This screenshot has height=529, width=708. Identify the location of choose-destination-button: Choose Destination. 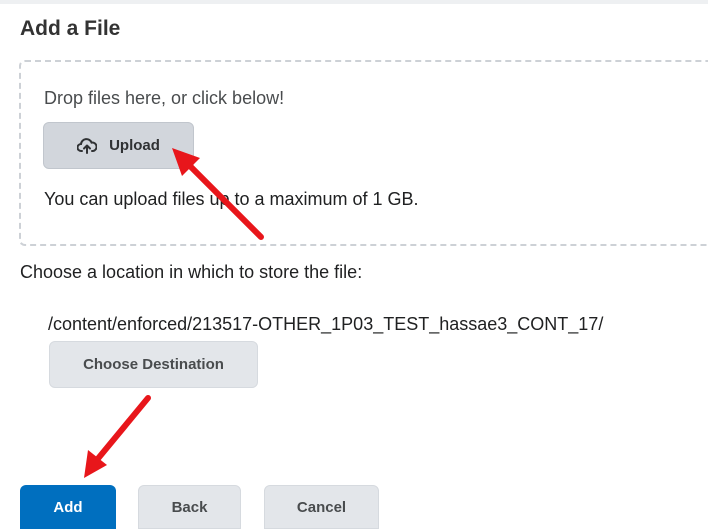
(153, 364).